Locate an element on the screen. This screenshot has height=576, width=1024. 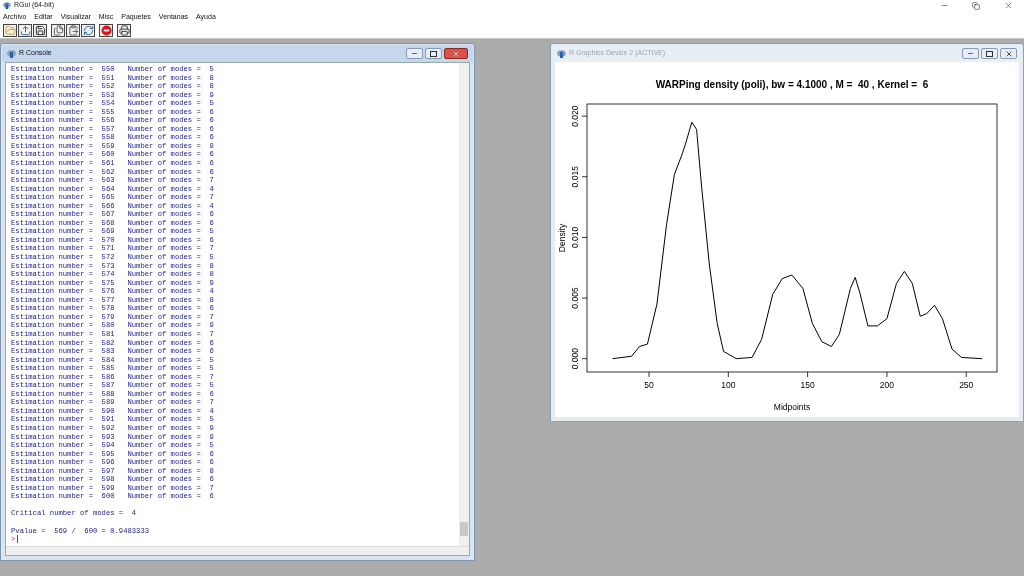
horizontal-scrollbar is located at coordinates (237, 550).